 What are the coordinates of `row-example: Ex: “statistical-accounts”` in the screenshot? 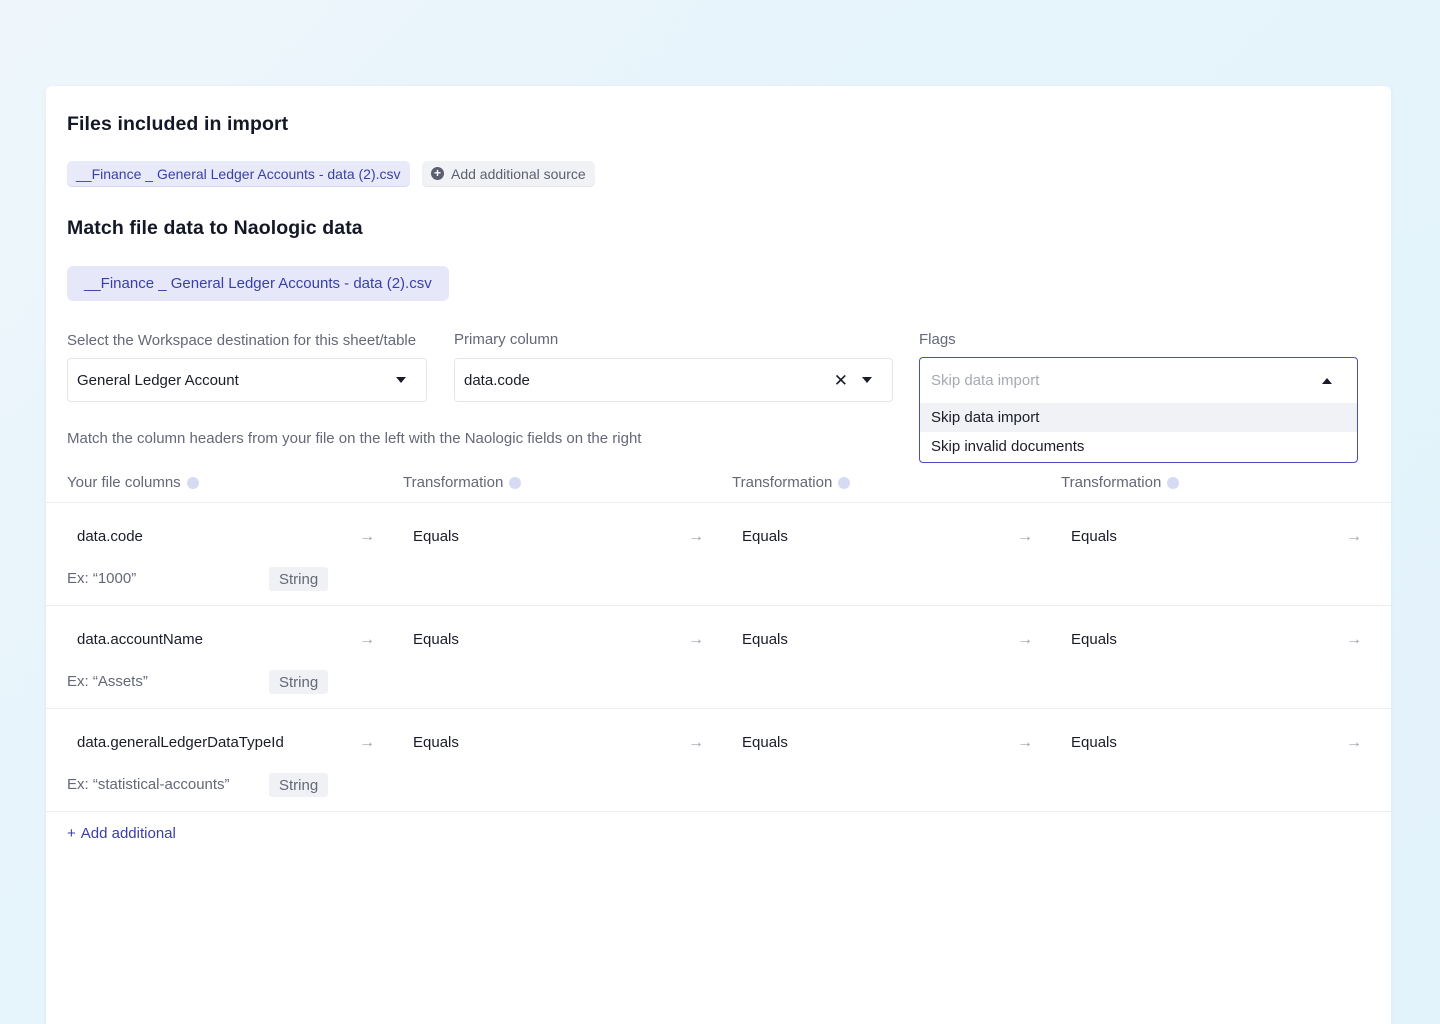 It's located at (148, 784).